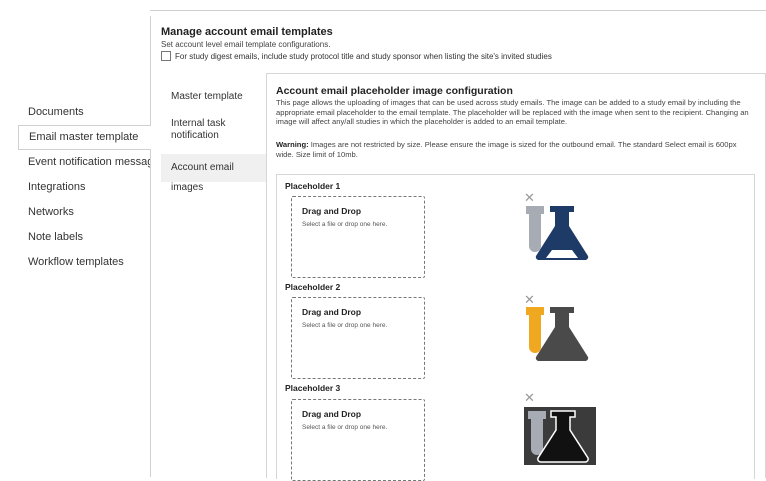 Image resolution: width=766 pixels, height=481 pixels. What do you see at coordinates (458, 10) in the screenshot?
I see `top-divider` at bounding box center [458, 10].